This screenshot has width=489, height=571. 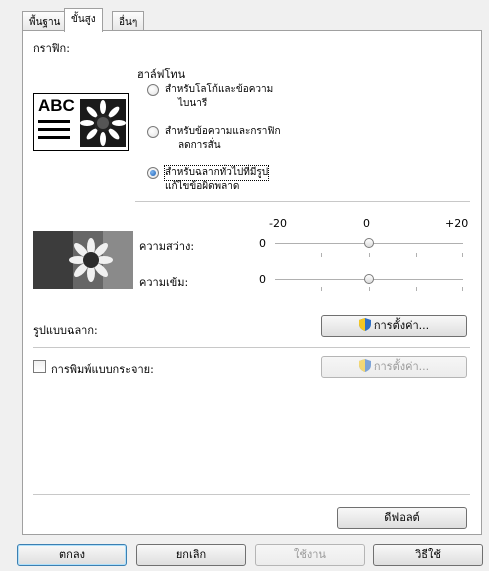 I want to click on halftone-option-logo-text-line1: สำหรับโลโก้และข้อความ, so click(x=219, y=90).